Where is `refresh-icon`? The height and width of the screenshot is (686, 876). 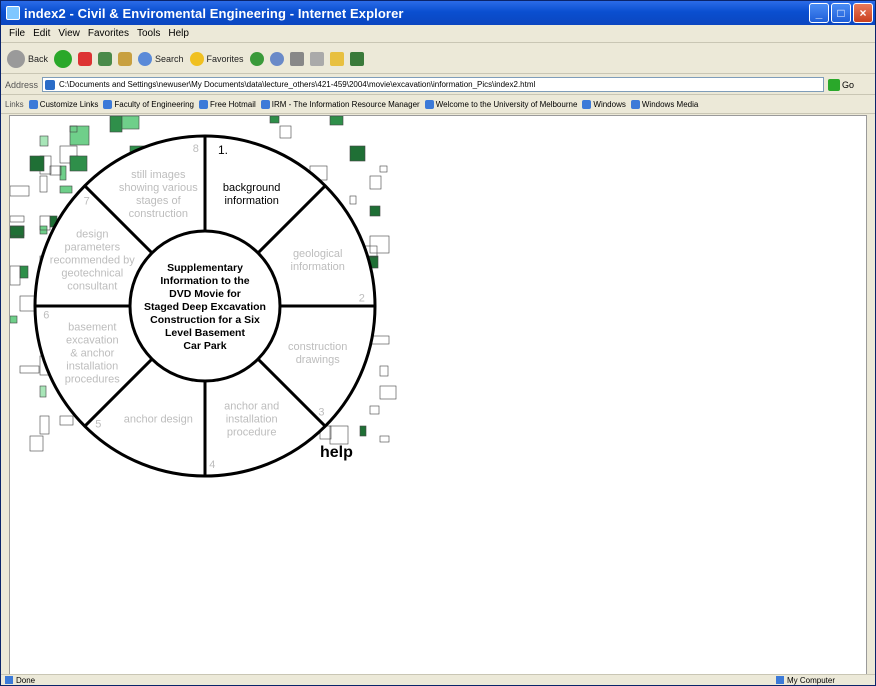
refresh-icon is located at coordinates (105, 58).